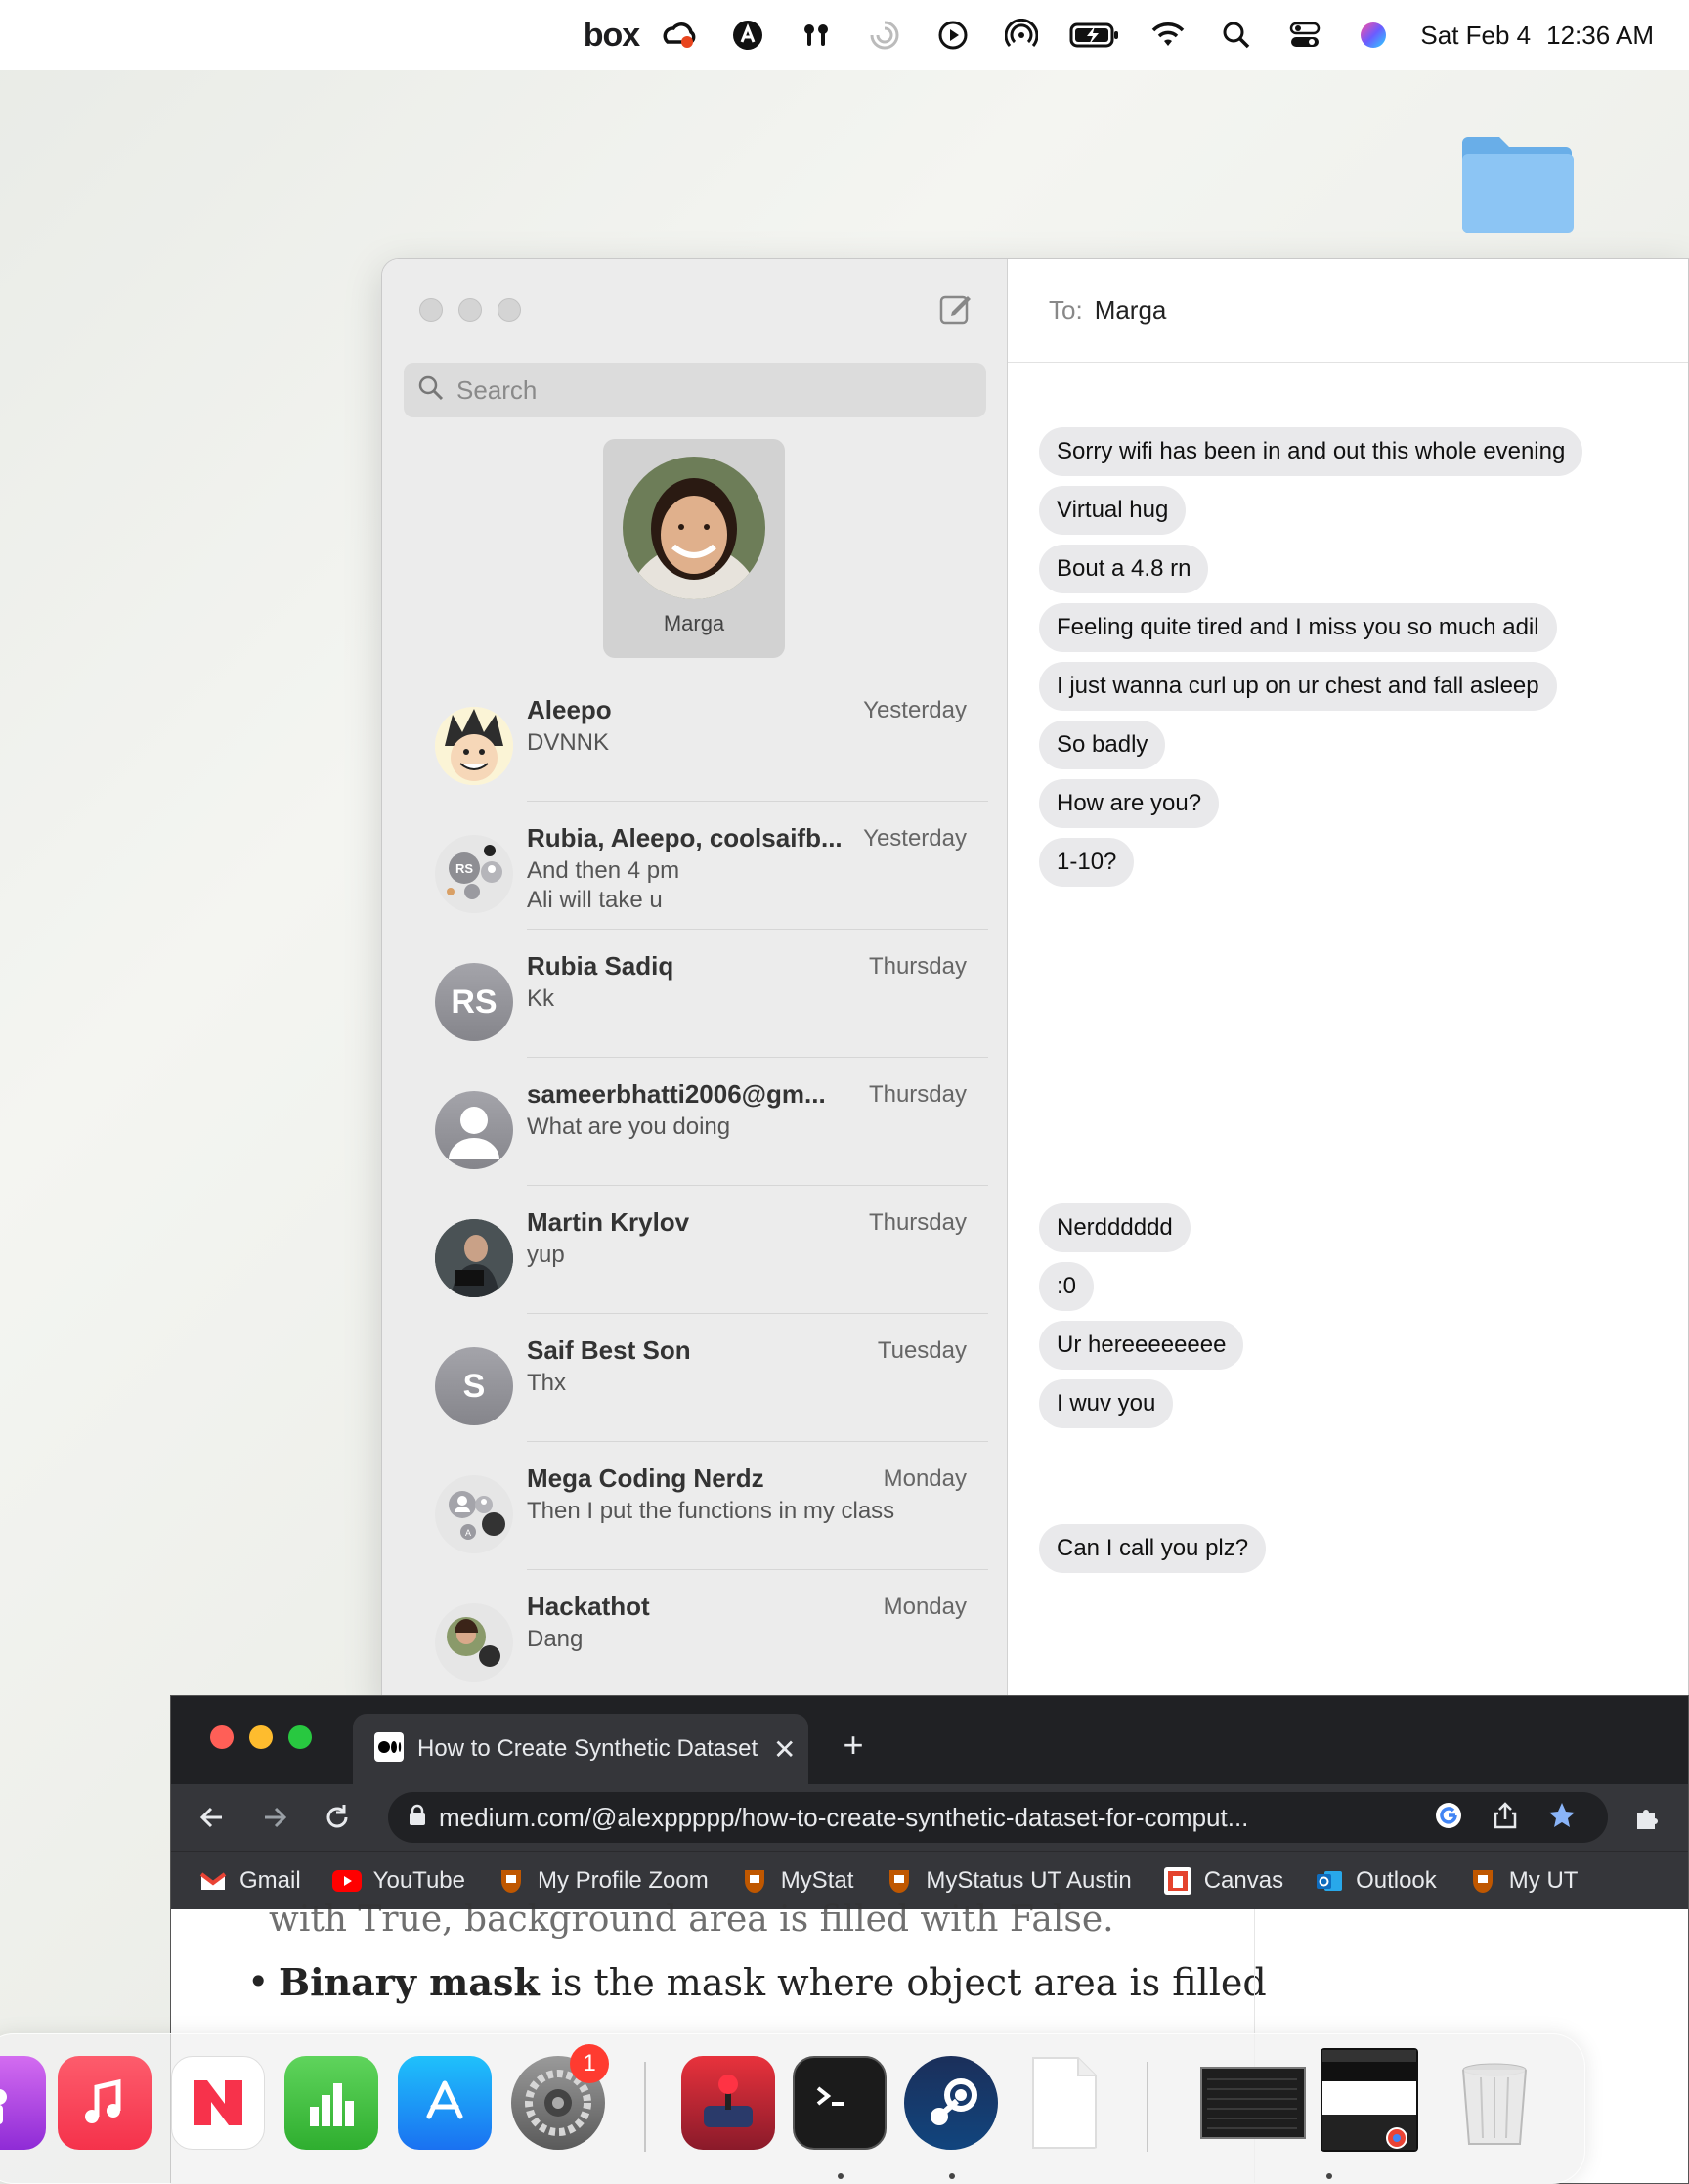 This screenshot has width=1689, height=2184. Describe the element at coordinates (1102, 745) in the screenshot. I see `message-bubble: So badly` at that location.